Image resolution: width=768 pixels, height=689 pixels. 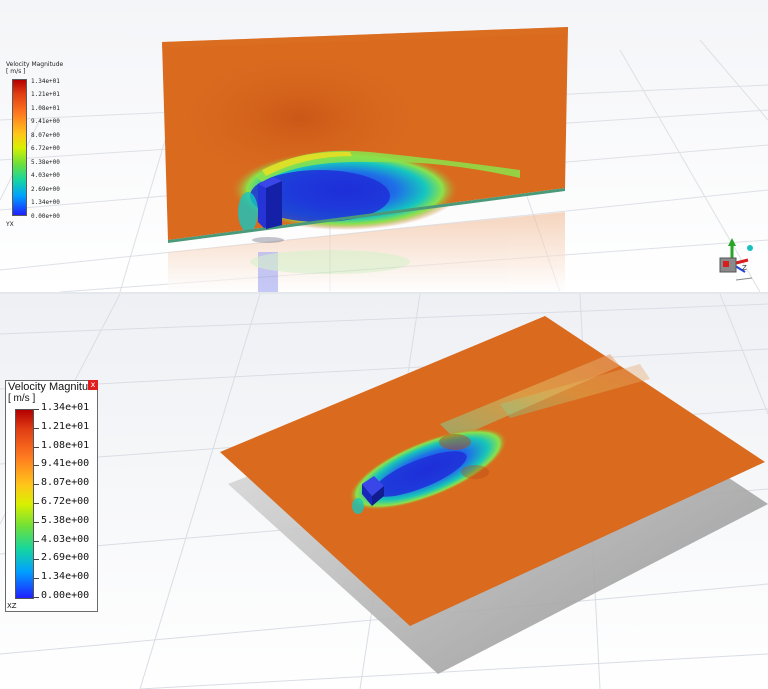 What do you see at coordinates (93, 385) in the screenshot?
I see `legend-close-icon: x` at bounding box center [93, 385].